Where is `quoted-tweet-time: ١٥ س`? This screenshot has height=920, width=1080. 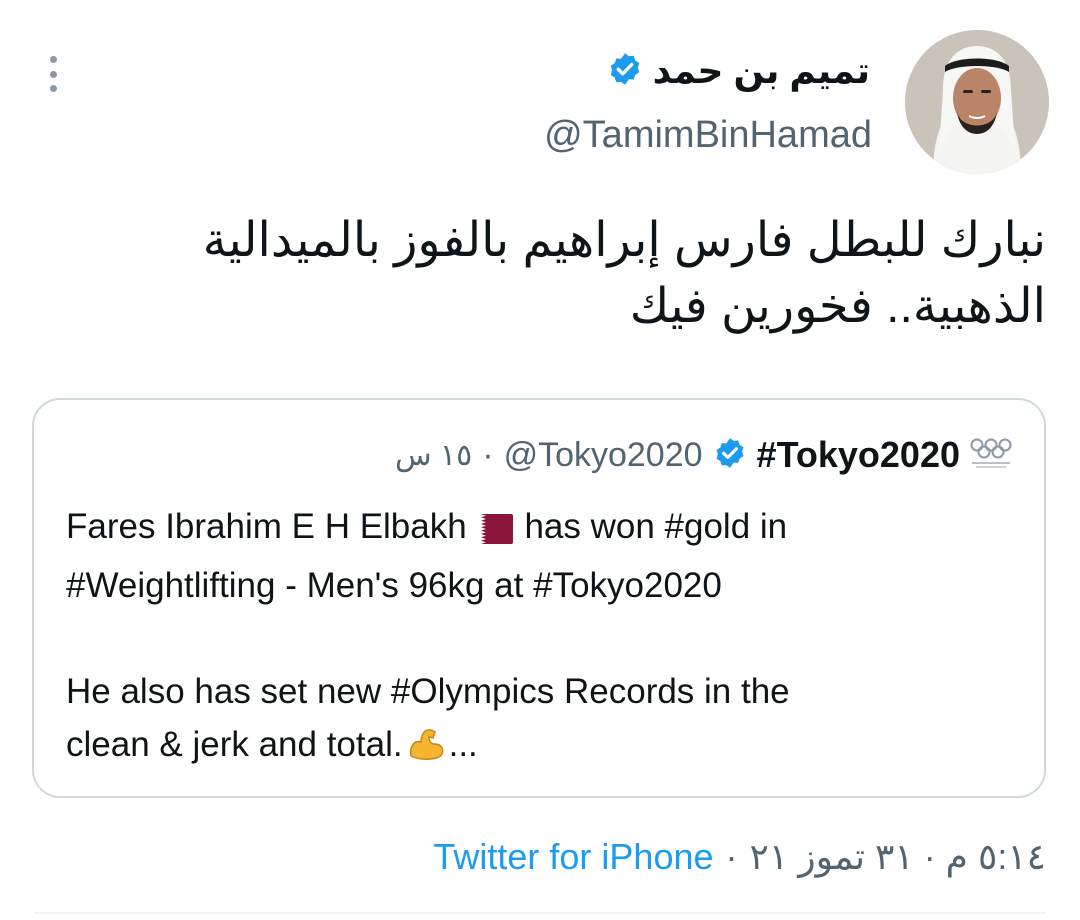 quoted-tweet-time: ١٥ س is located at coordinates (433, 455).